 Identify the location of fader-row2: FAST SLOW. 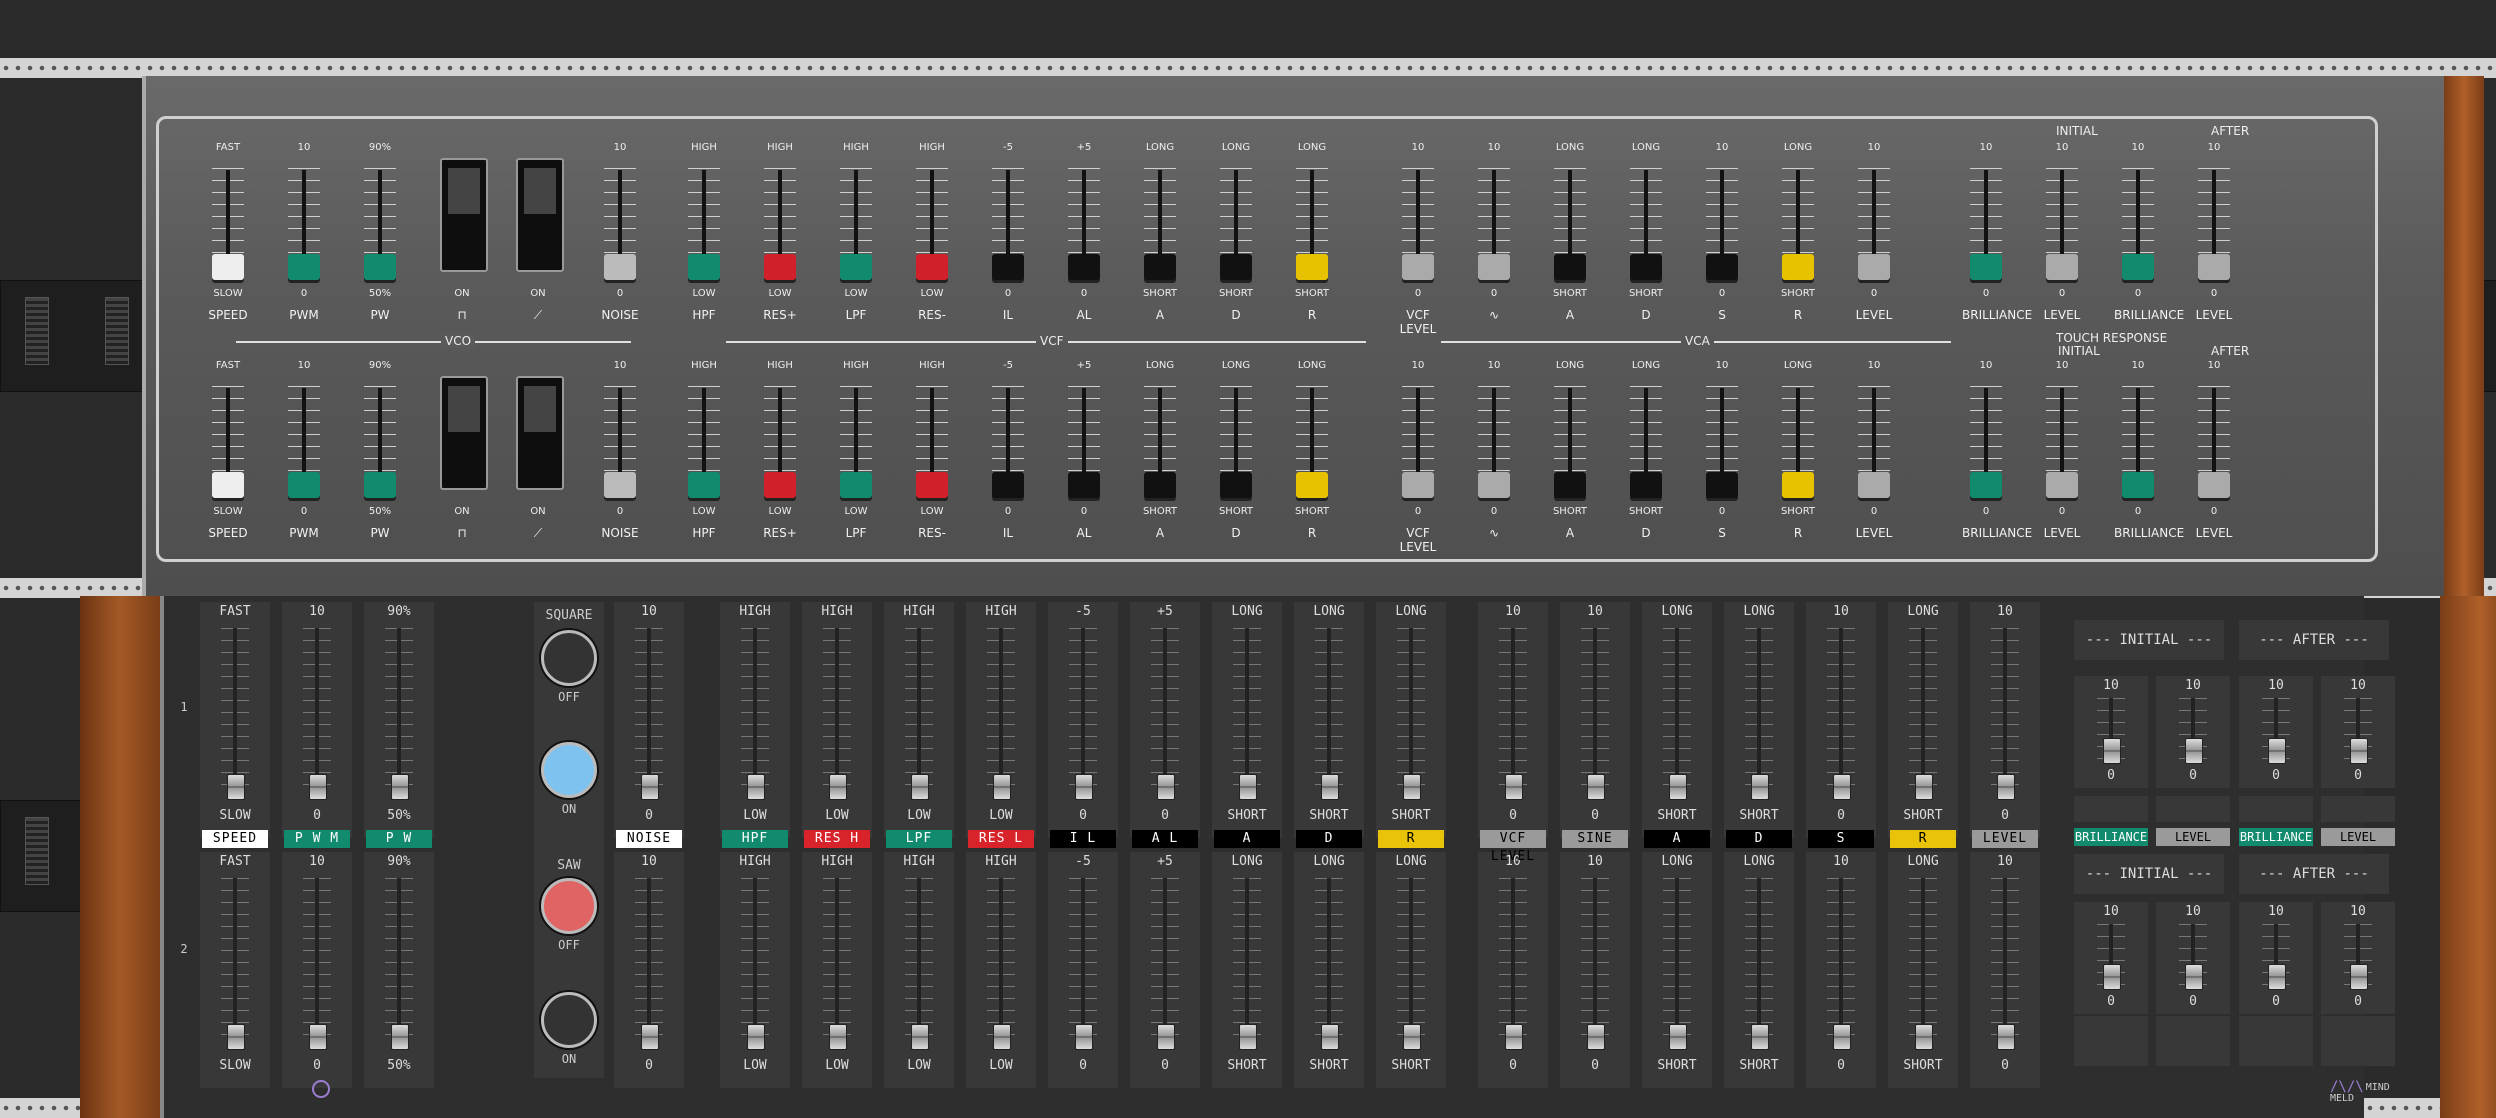
(235, 970).